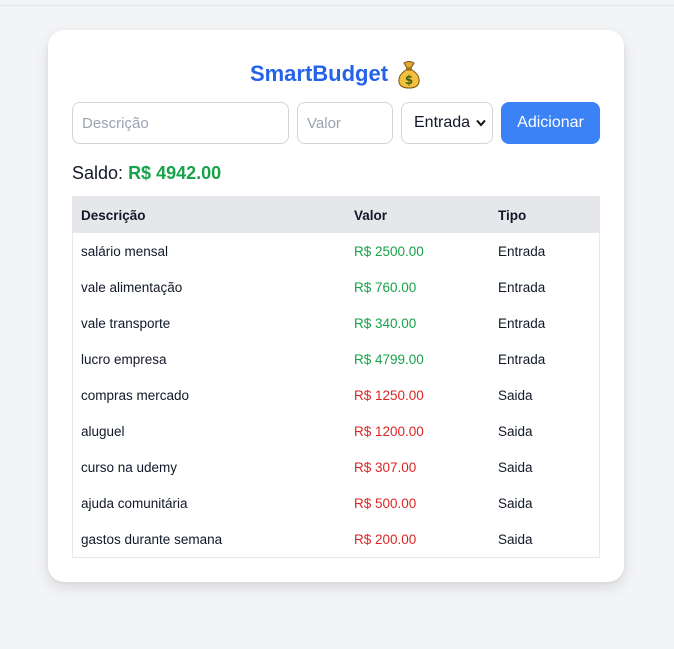 The width and height of the screenshot is (674, 649). I want to click on table-row: salário mensal R$ 2500.00 Entrada, so click(336, 251).